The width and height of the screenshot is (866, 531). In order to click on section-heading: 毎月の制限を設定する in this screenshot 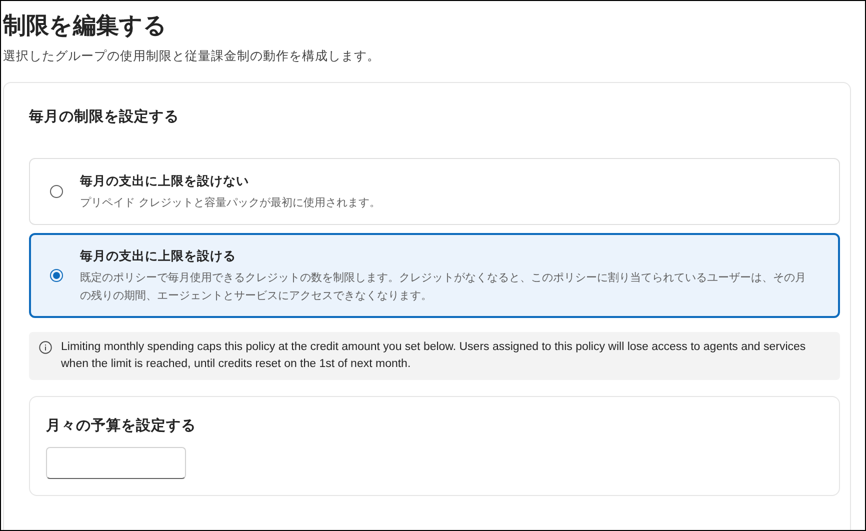, I will do `click(104, 117)`.